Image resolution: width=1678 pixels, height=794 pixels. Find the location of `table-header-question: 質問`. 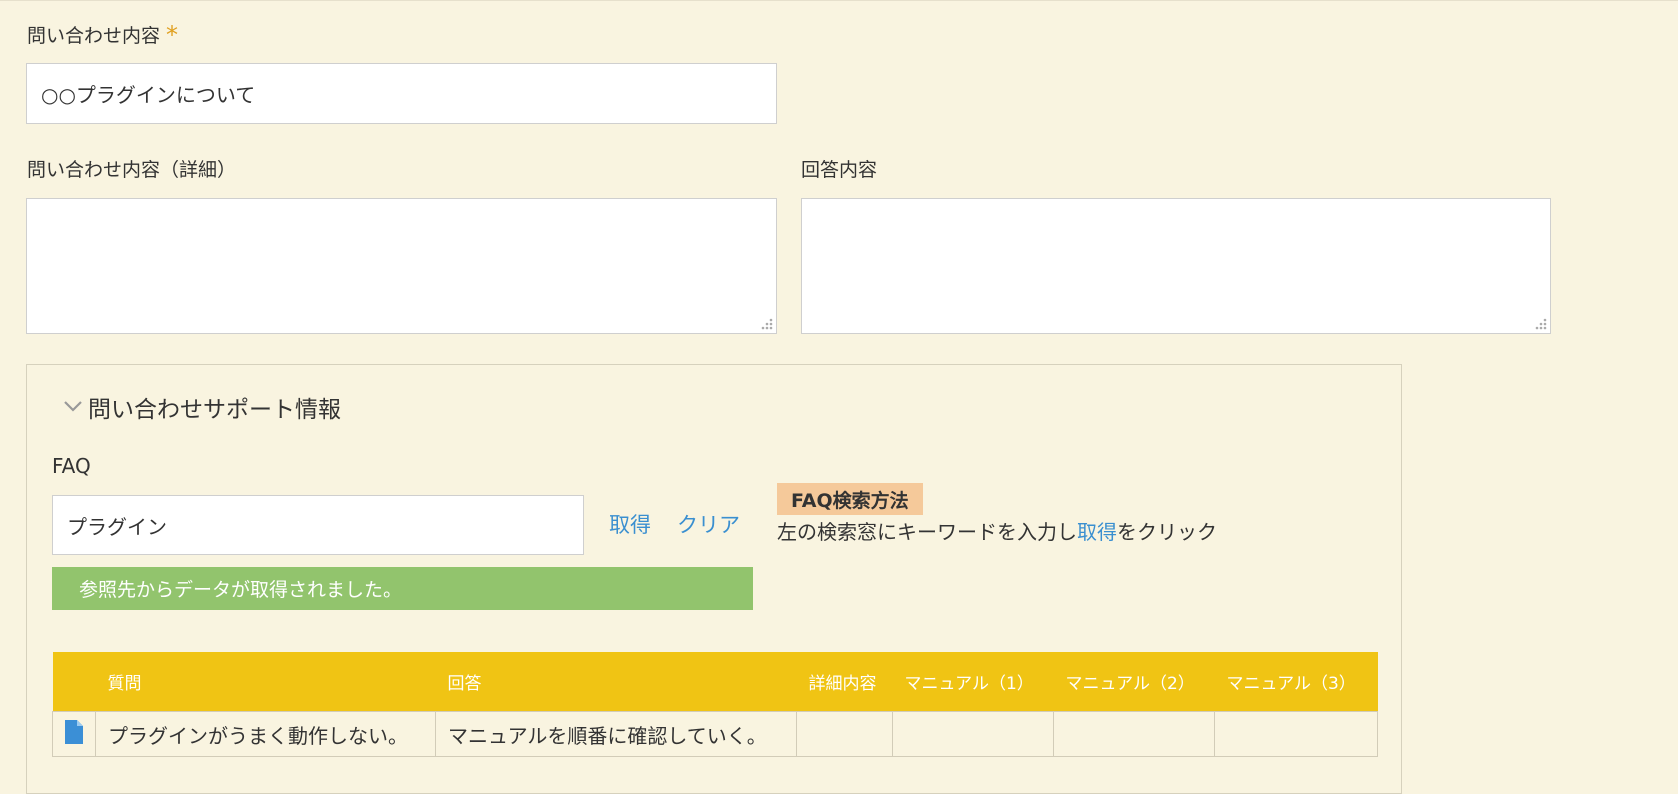

table-header-question: 質問 is located at coordinates (265, 682).